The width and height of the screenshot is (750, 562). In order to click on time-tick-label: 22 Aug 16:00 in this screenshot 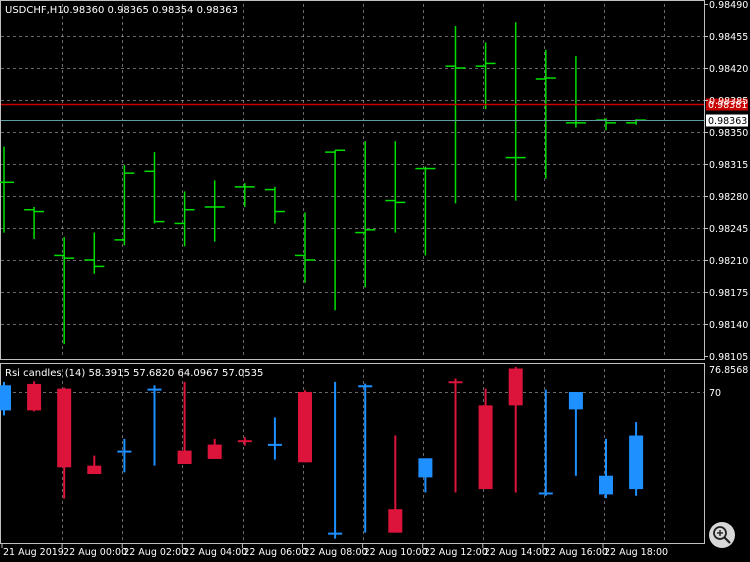, I will do `click(576, 552)`.